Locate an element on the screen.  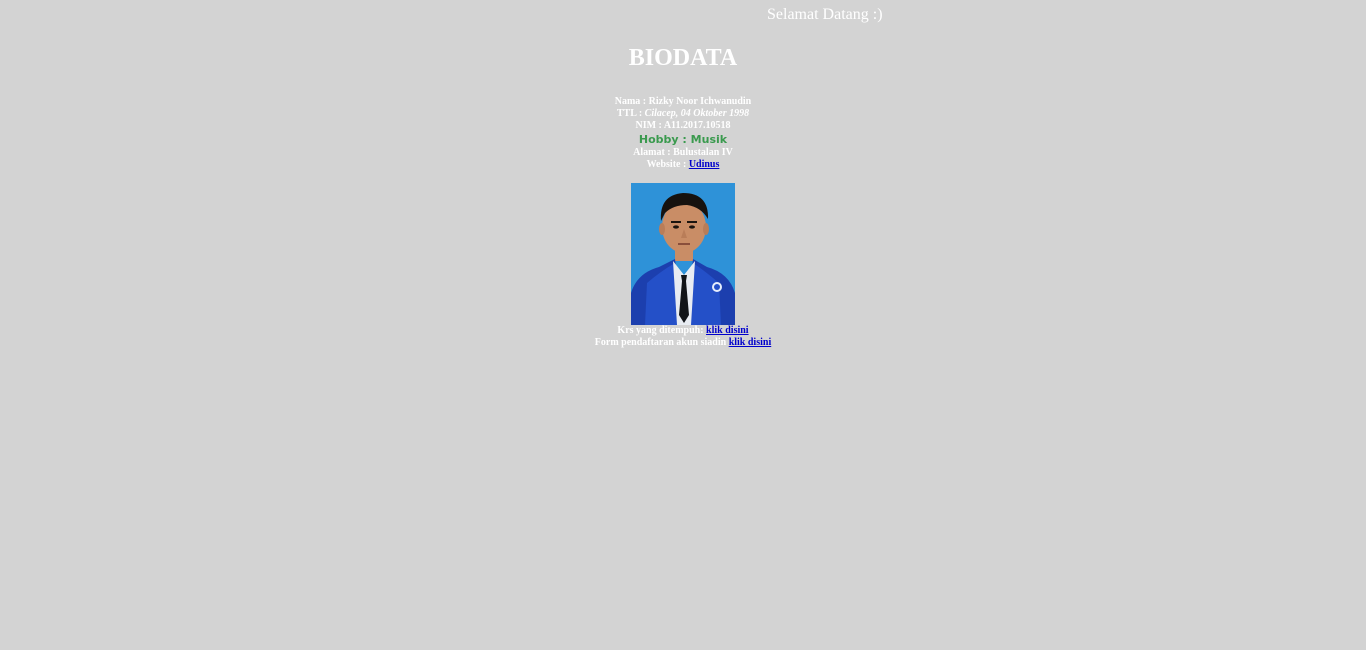
krs-row: Krs yang ditempuh: klik disini is located at coordinates (683, 331).